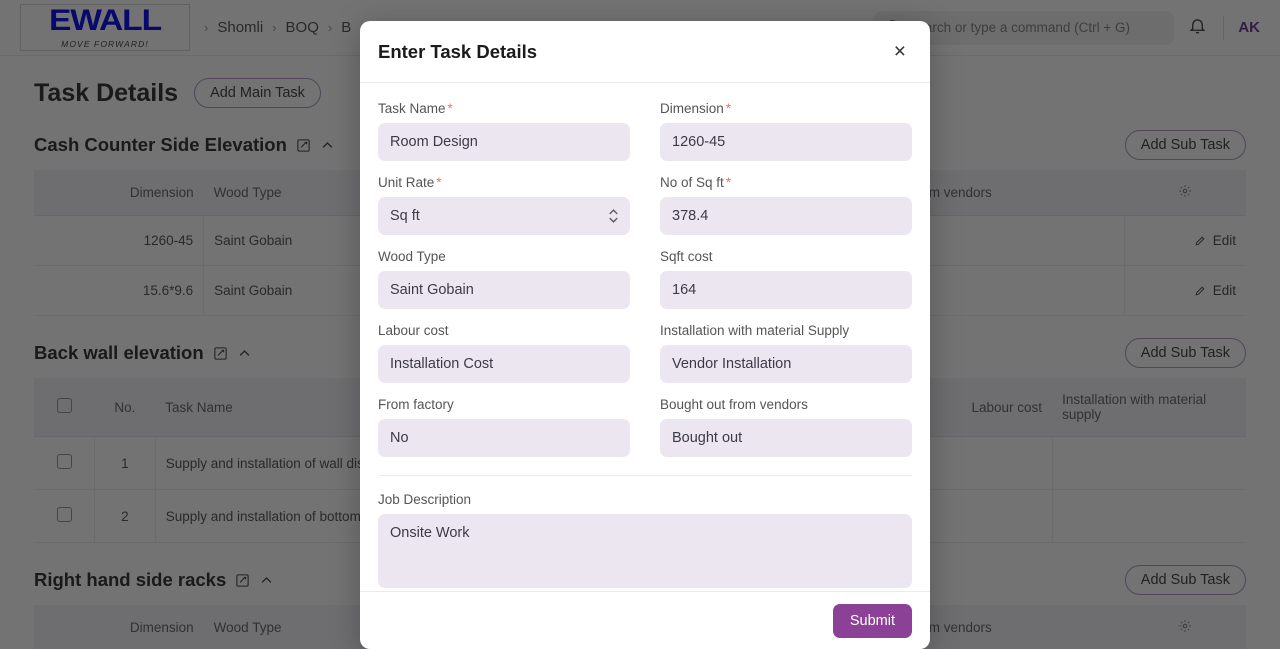  I want to click on label-bought-out: Bought out from vendors, so click(734, 404).